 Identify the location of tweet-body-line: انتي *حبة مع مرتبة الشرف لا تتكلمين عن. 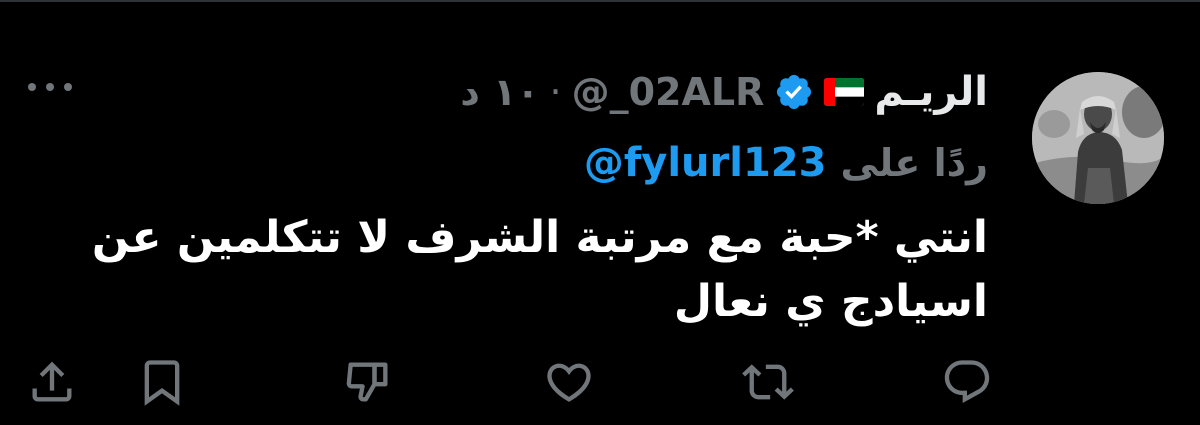
(539, 237).